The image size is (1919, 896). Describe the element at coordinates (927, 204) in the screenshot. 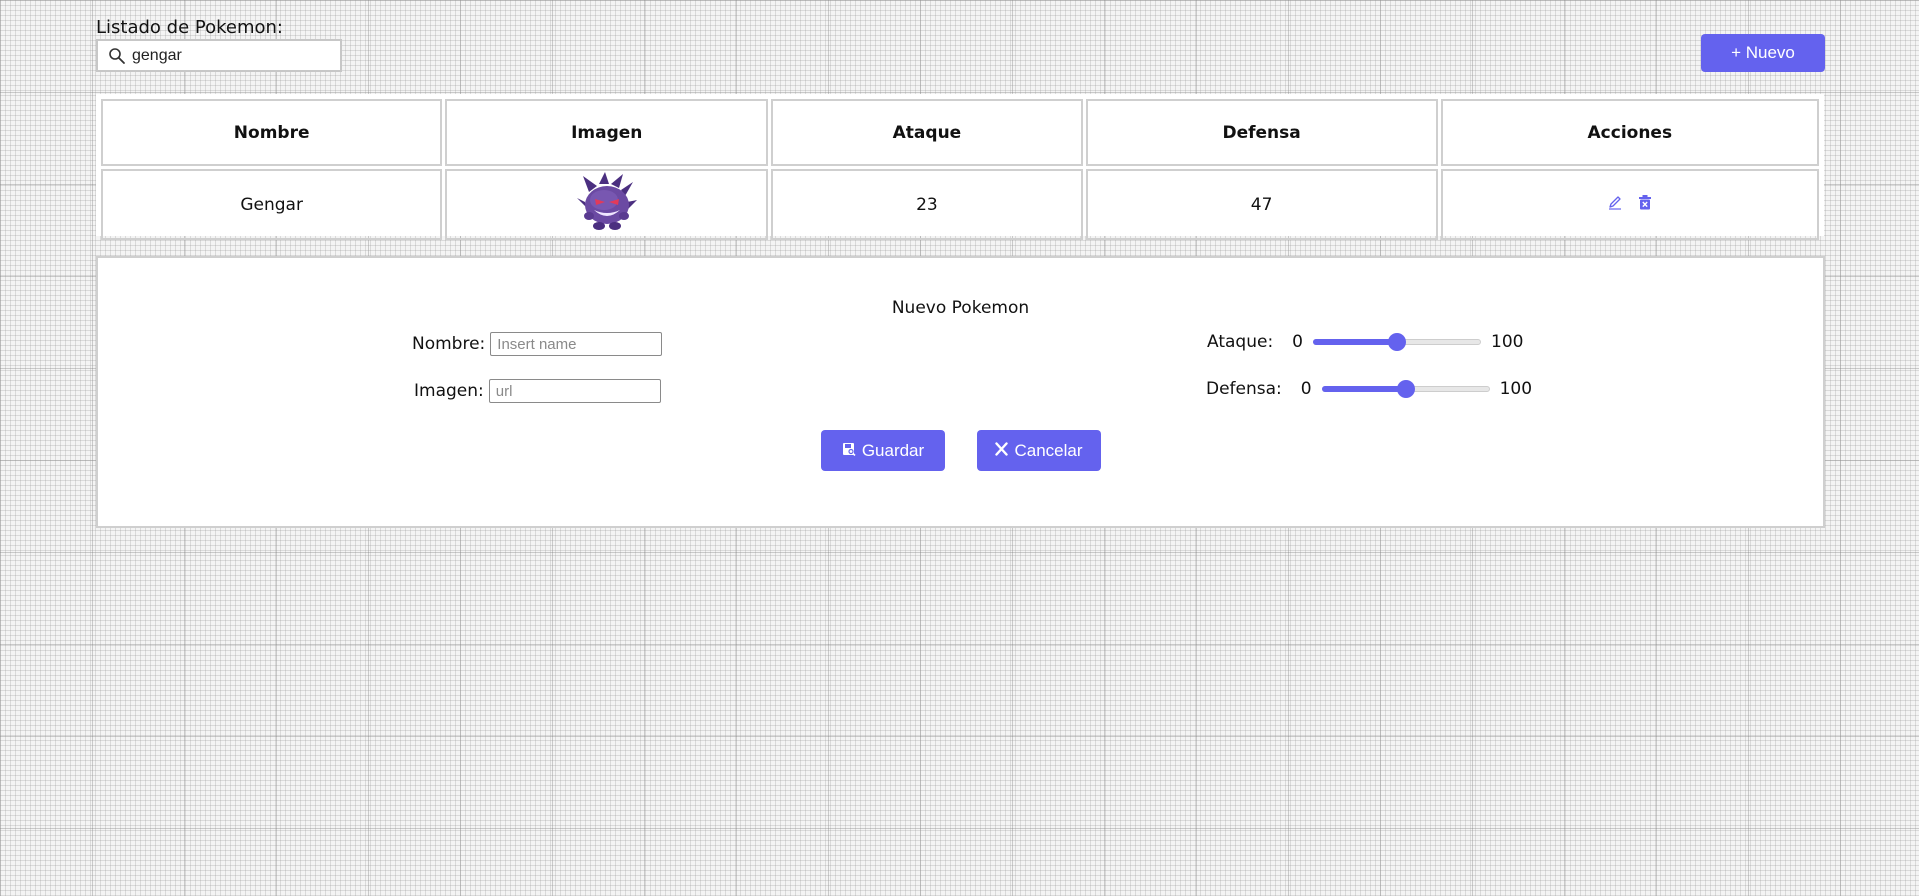

I see `cell-attack: 23` at that location.